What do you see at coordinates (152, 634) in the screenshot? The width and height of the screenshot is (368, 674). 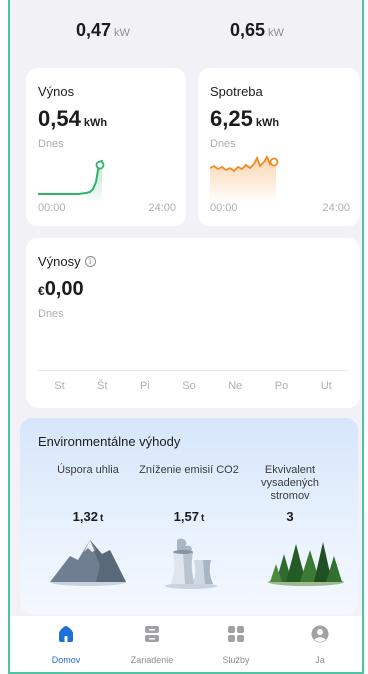 I see `device-icon` at bounding box center [152, 634].